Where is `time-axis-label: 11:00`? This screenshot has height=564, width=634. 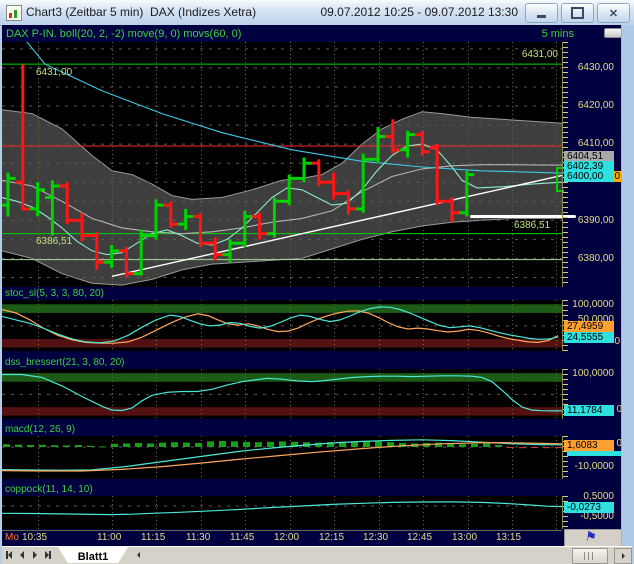 time-axis-label: 11:00 is located at coordinates (109, 537).